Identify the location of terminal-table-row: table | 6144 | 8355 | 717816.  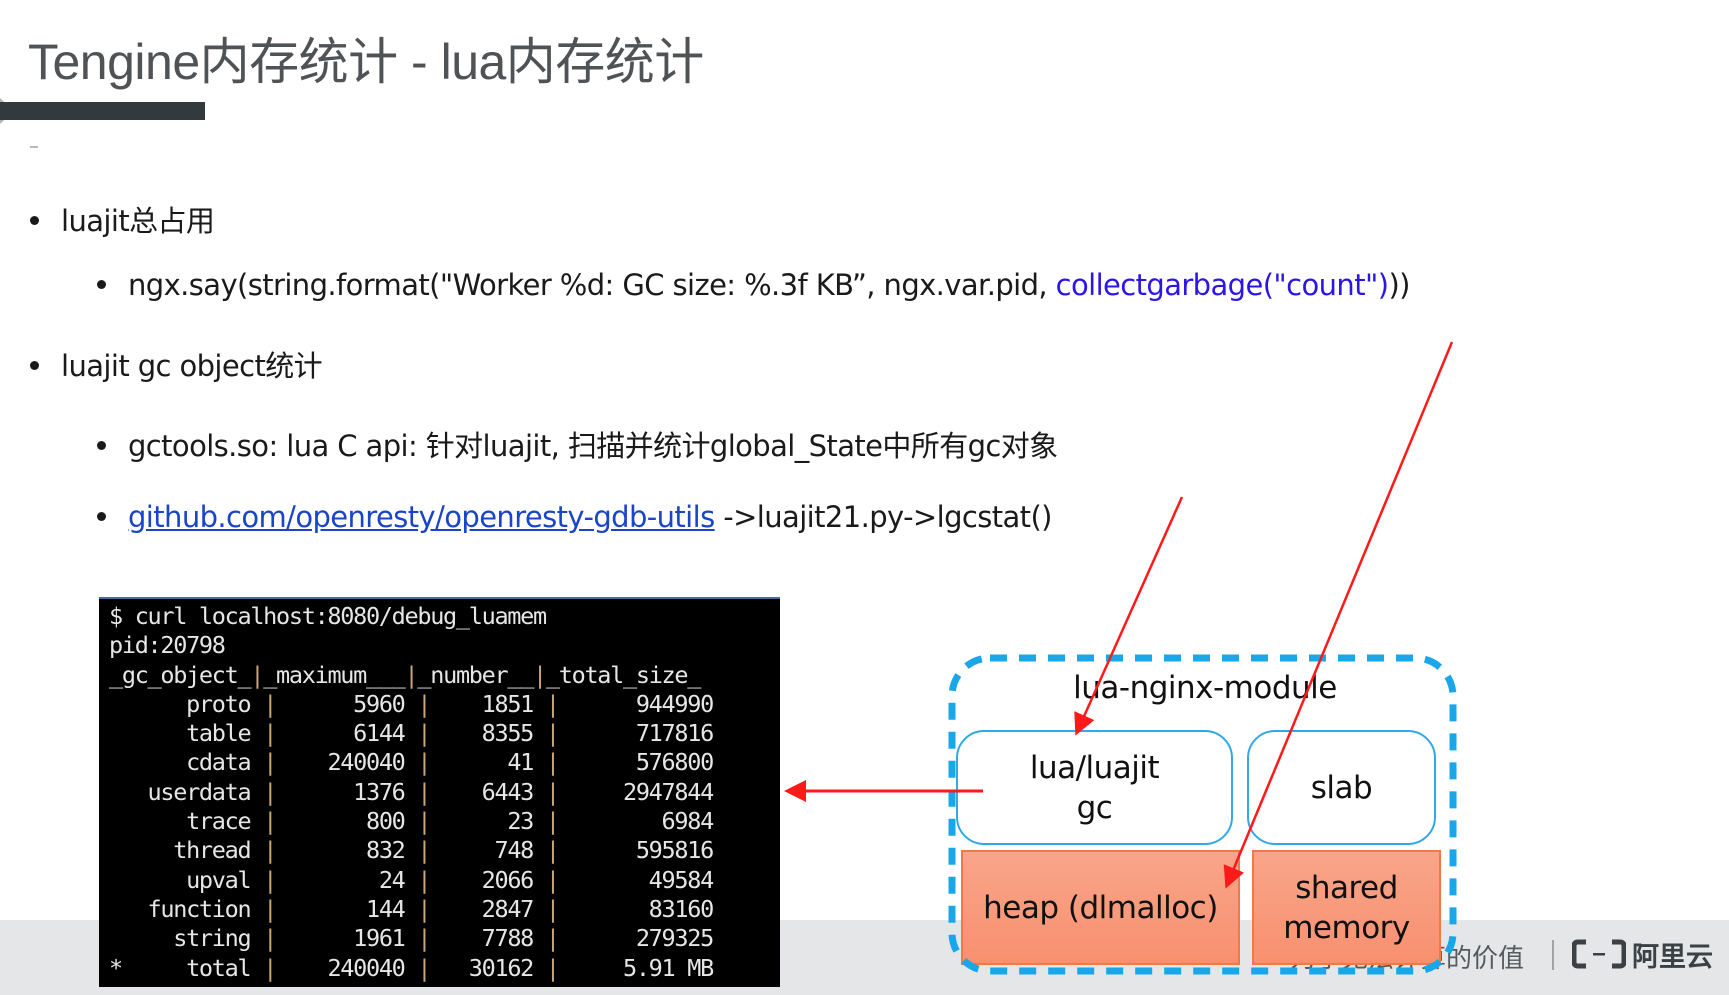
(411, 733).